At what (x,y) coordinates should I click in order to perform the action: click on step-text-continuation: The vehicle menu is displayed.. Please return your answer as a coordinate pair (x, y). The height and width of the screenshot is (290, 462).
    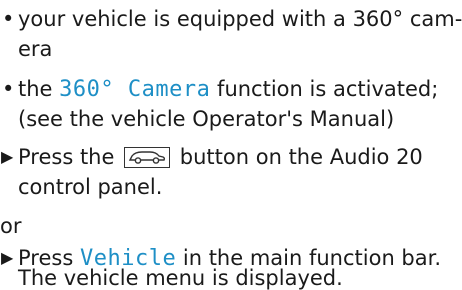
    Looking at the image, I should click on (180, 278).